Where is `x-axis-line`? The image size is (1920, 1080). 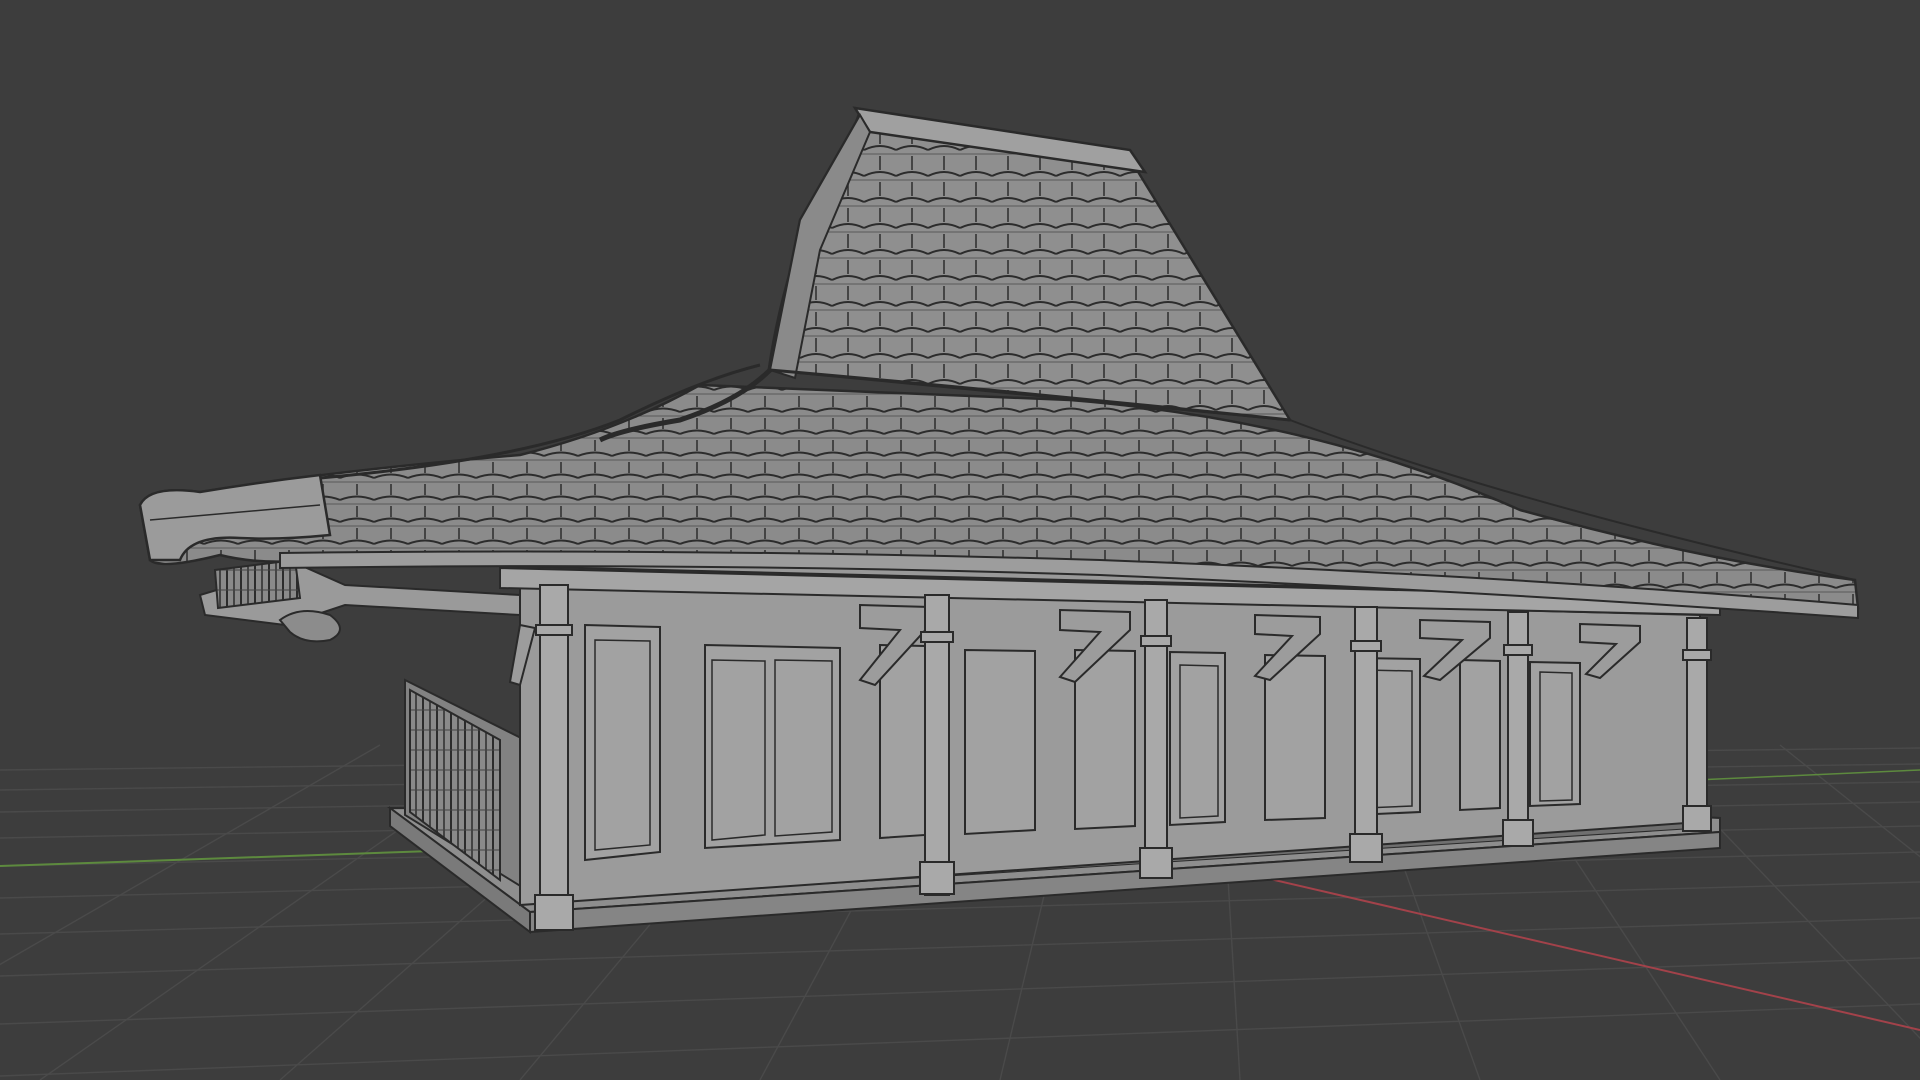 x-axis-line is located at coordinates (1579, 951).